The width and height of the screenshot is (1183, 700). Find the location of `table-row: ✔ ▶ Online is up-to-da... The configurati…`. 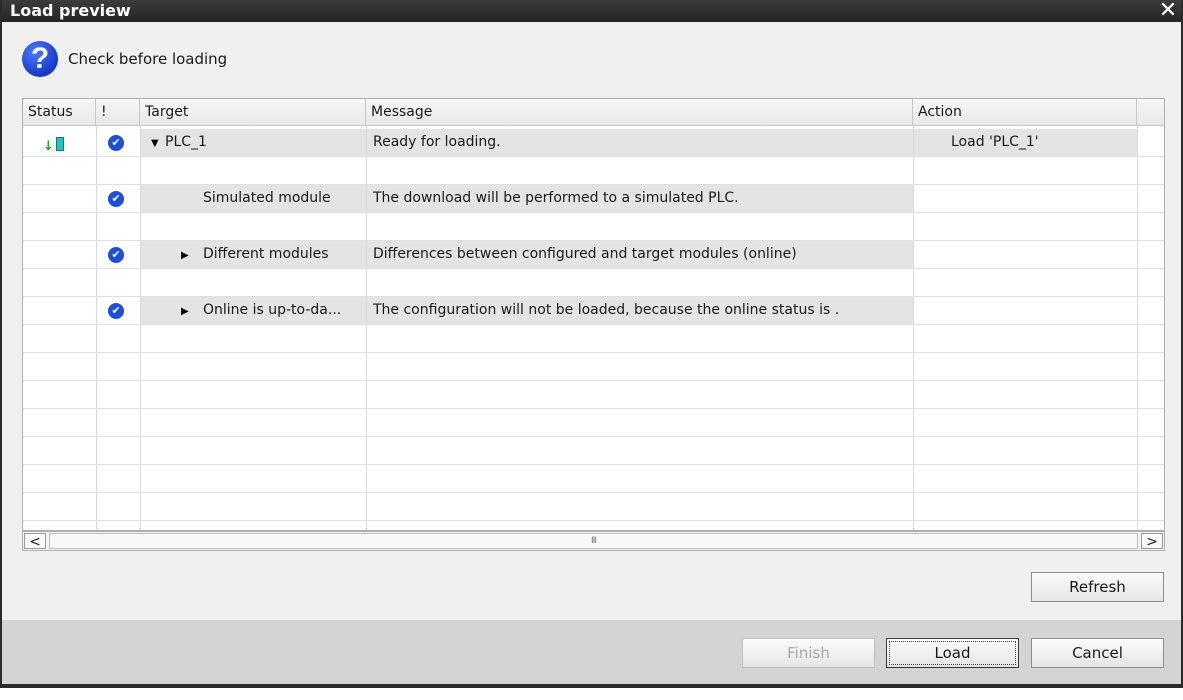

table-row: ✔ ▶ Online is up-to-da... The configurati… is located at coordinates (593, 311).